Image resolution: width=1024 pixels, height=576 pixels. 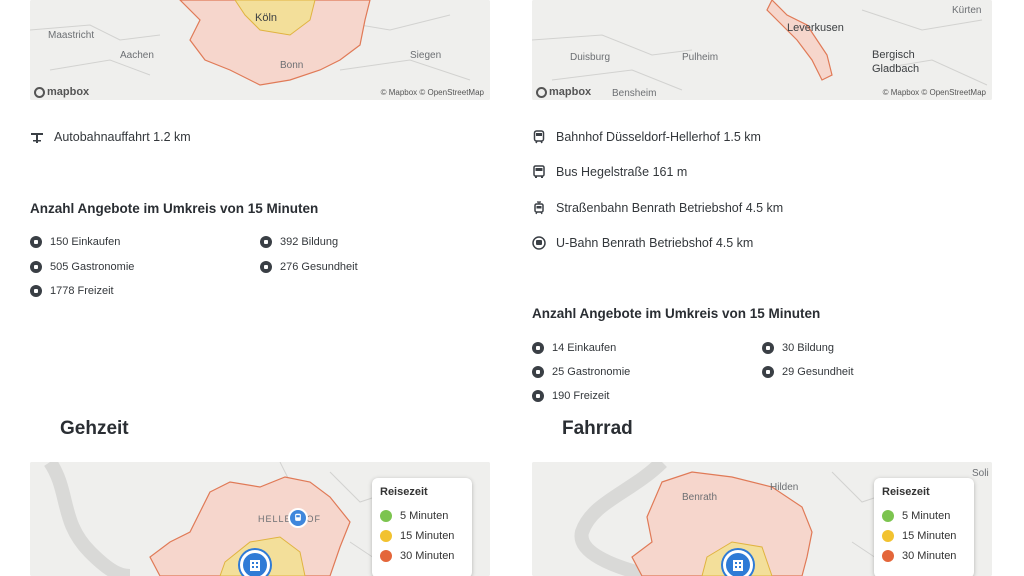 What do you see at coordinates (92, 267) in the screenshot?
I see `offer-text: 505 Gastronomie` at bounding box center [92, 267].